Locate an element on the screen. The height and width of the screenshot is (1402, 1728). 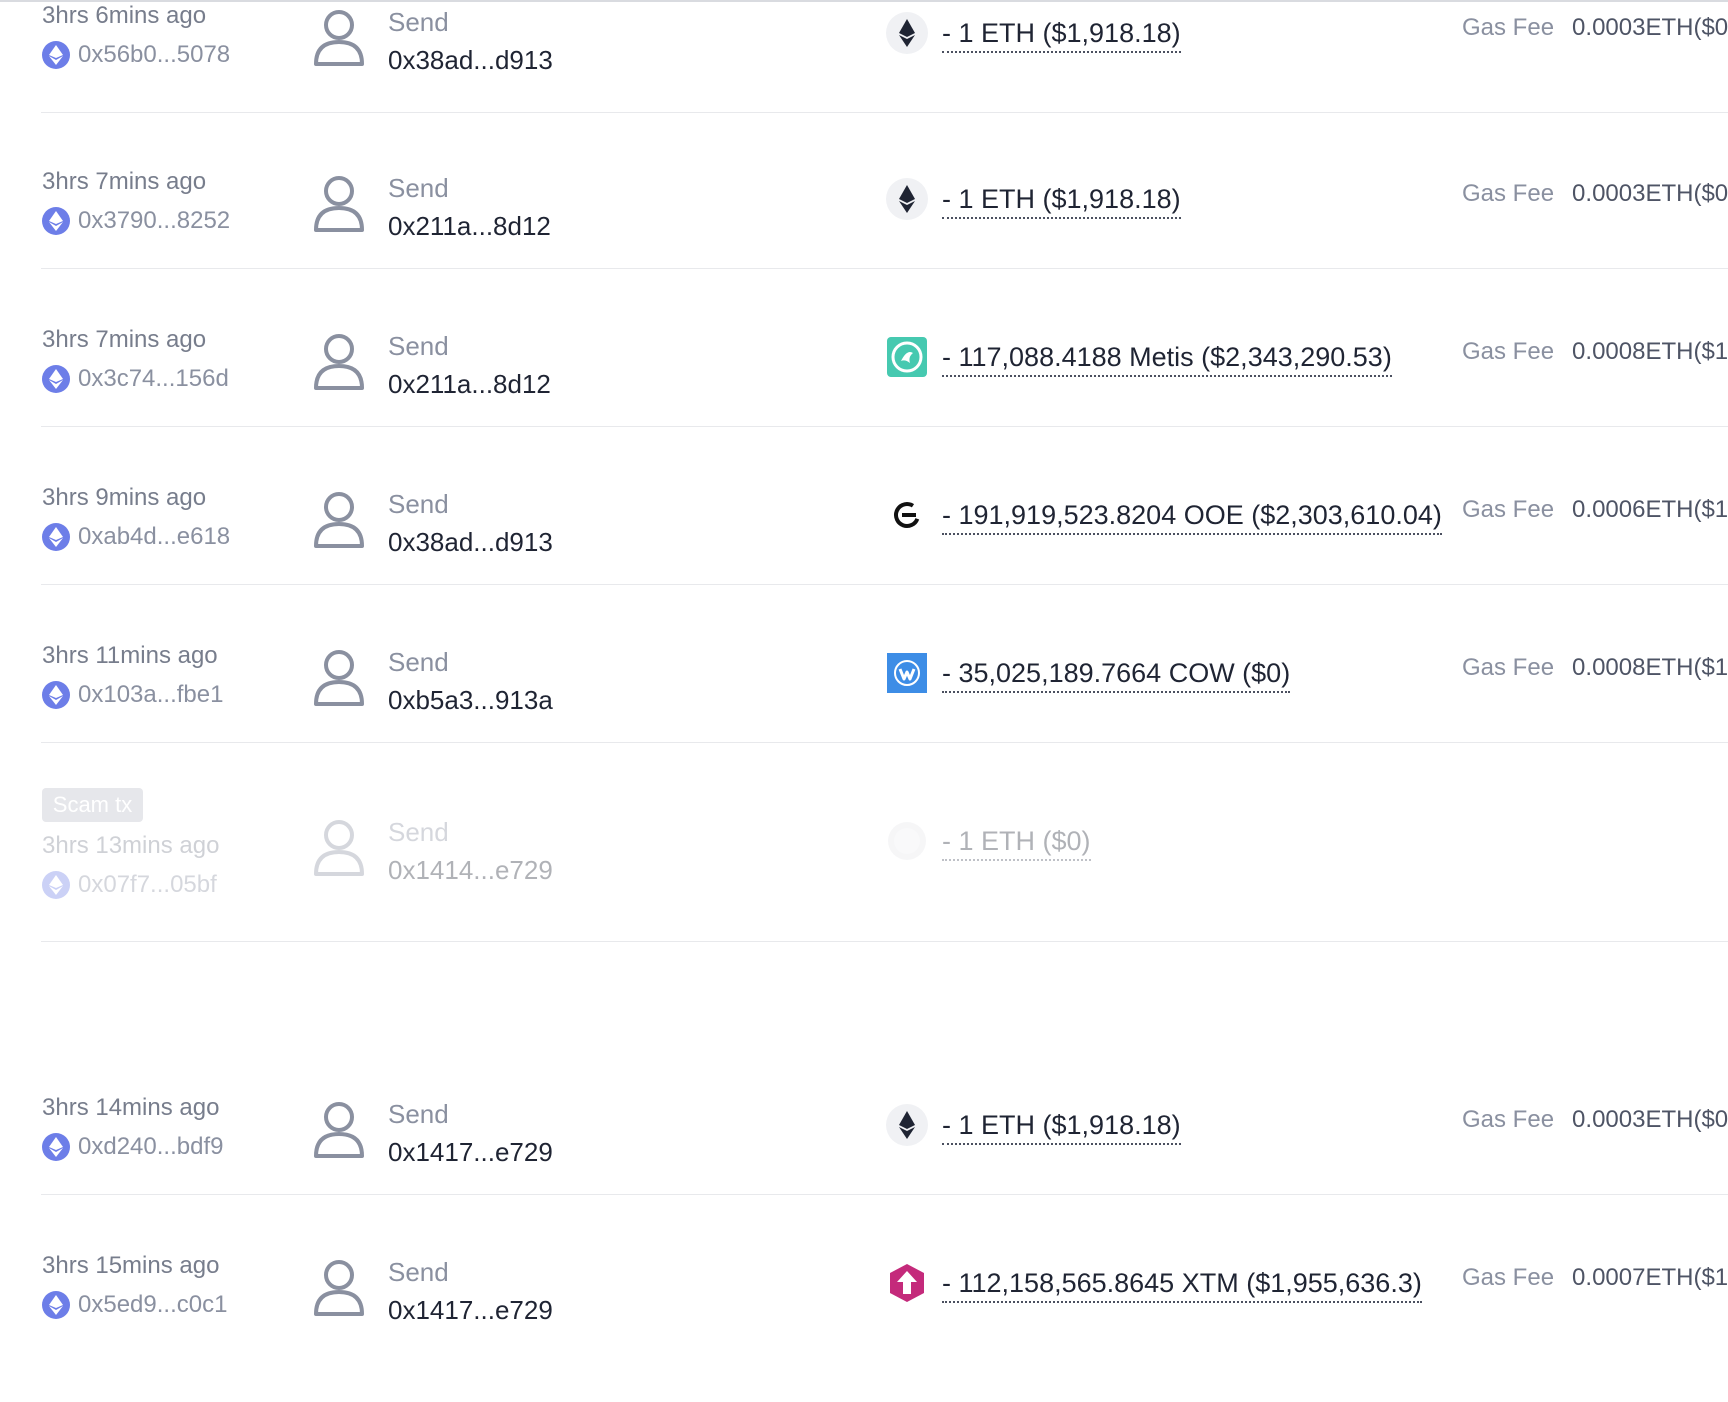
tx-hash-link: 0x07f7...05bf is located at coordinates (129, 885).